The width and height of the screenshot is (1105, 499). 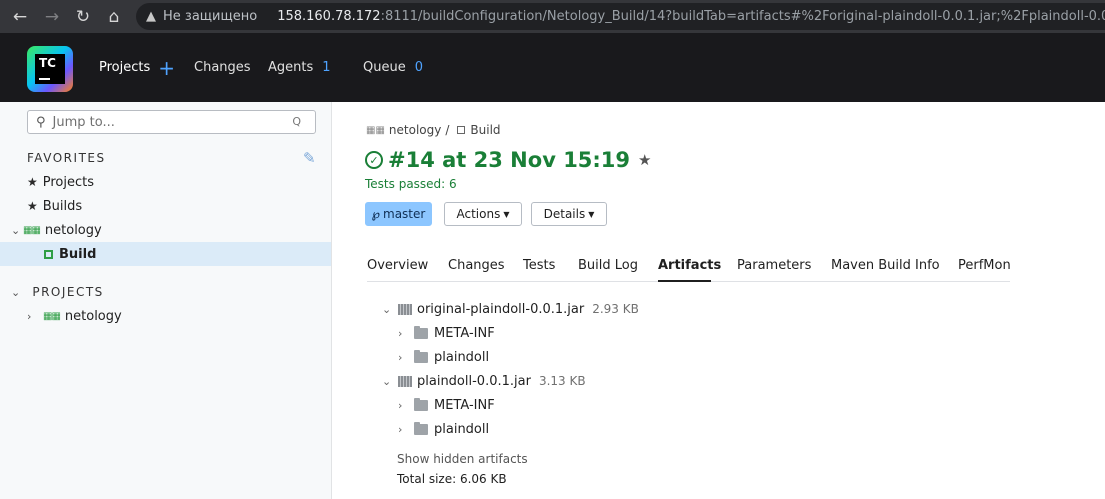 I want to click on favorites-title: FAVORITES, so click(x=66, y=158).